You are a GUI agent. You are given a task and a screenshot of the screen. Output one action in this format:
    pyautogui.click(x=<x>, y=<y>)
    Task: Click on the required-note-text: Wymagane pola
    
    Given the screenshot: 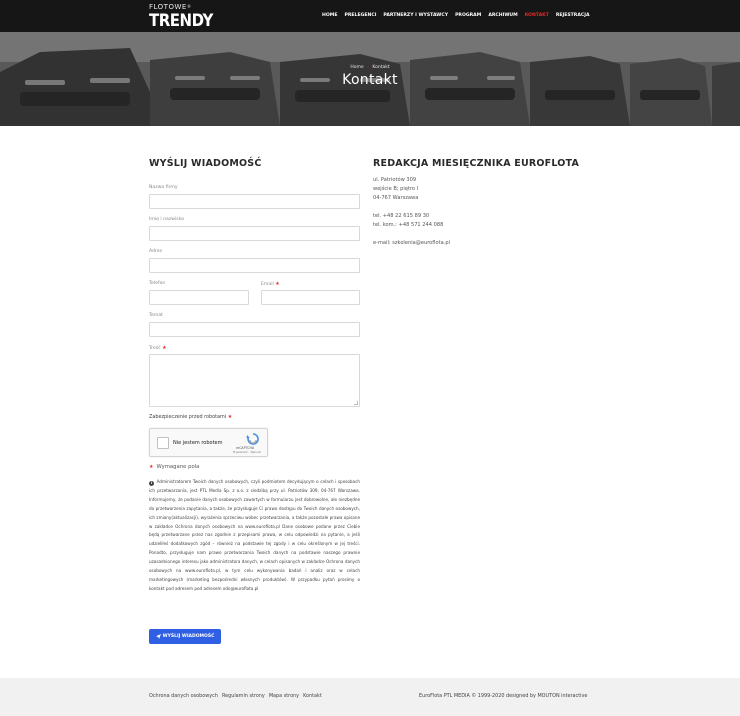 What is the action you would take?
    pyautogui.click(x=178, y=467)
    